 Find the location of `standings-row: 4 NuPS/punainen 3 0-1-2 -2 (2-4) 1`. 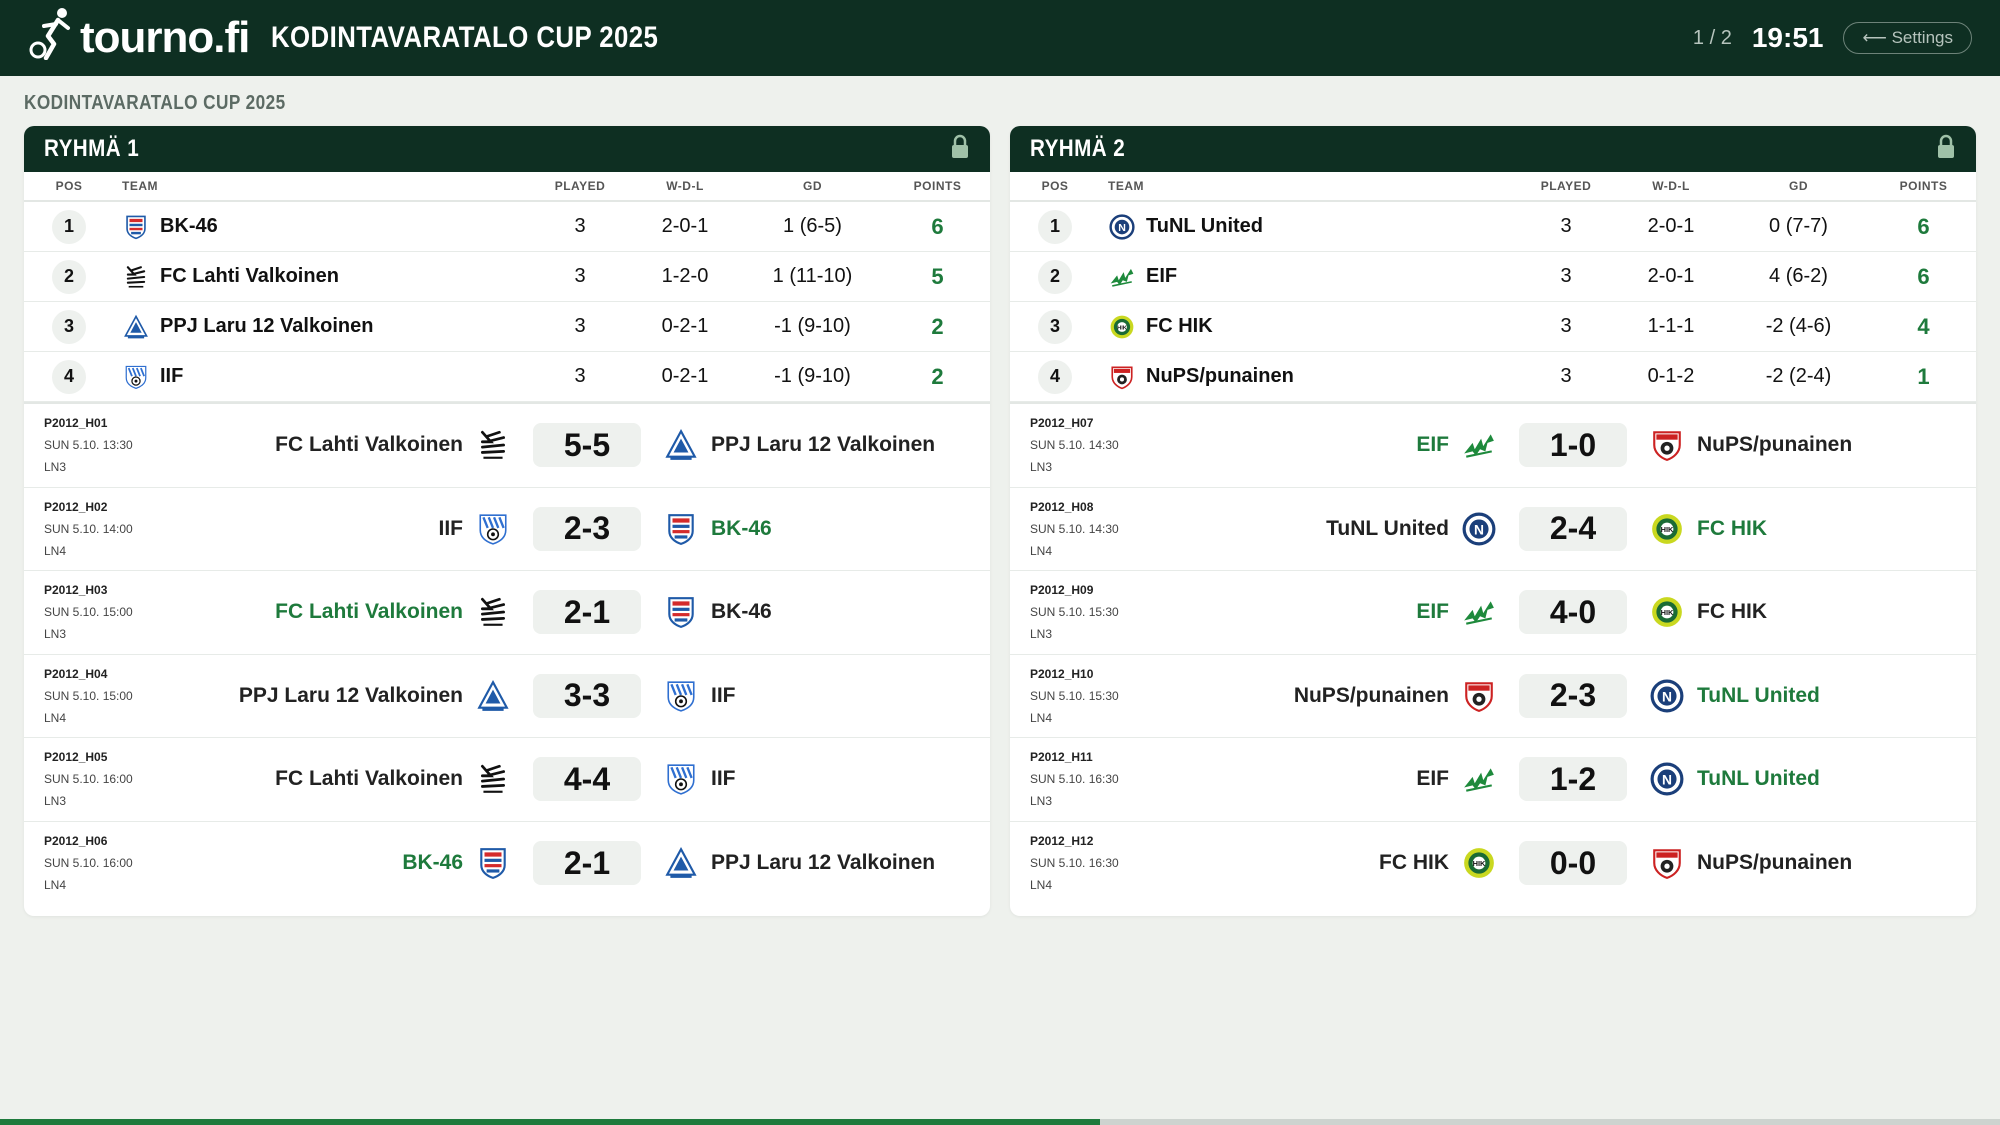

standings-row: 4 NuPS/punainen 3 0-1-2 -2 (2-4) 1 is located at coordinates (1493, 377).